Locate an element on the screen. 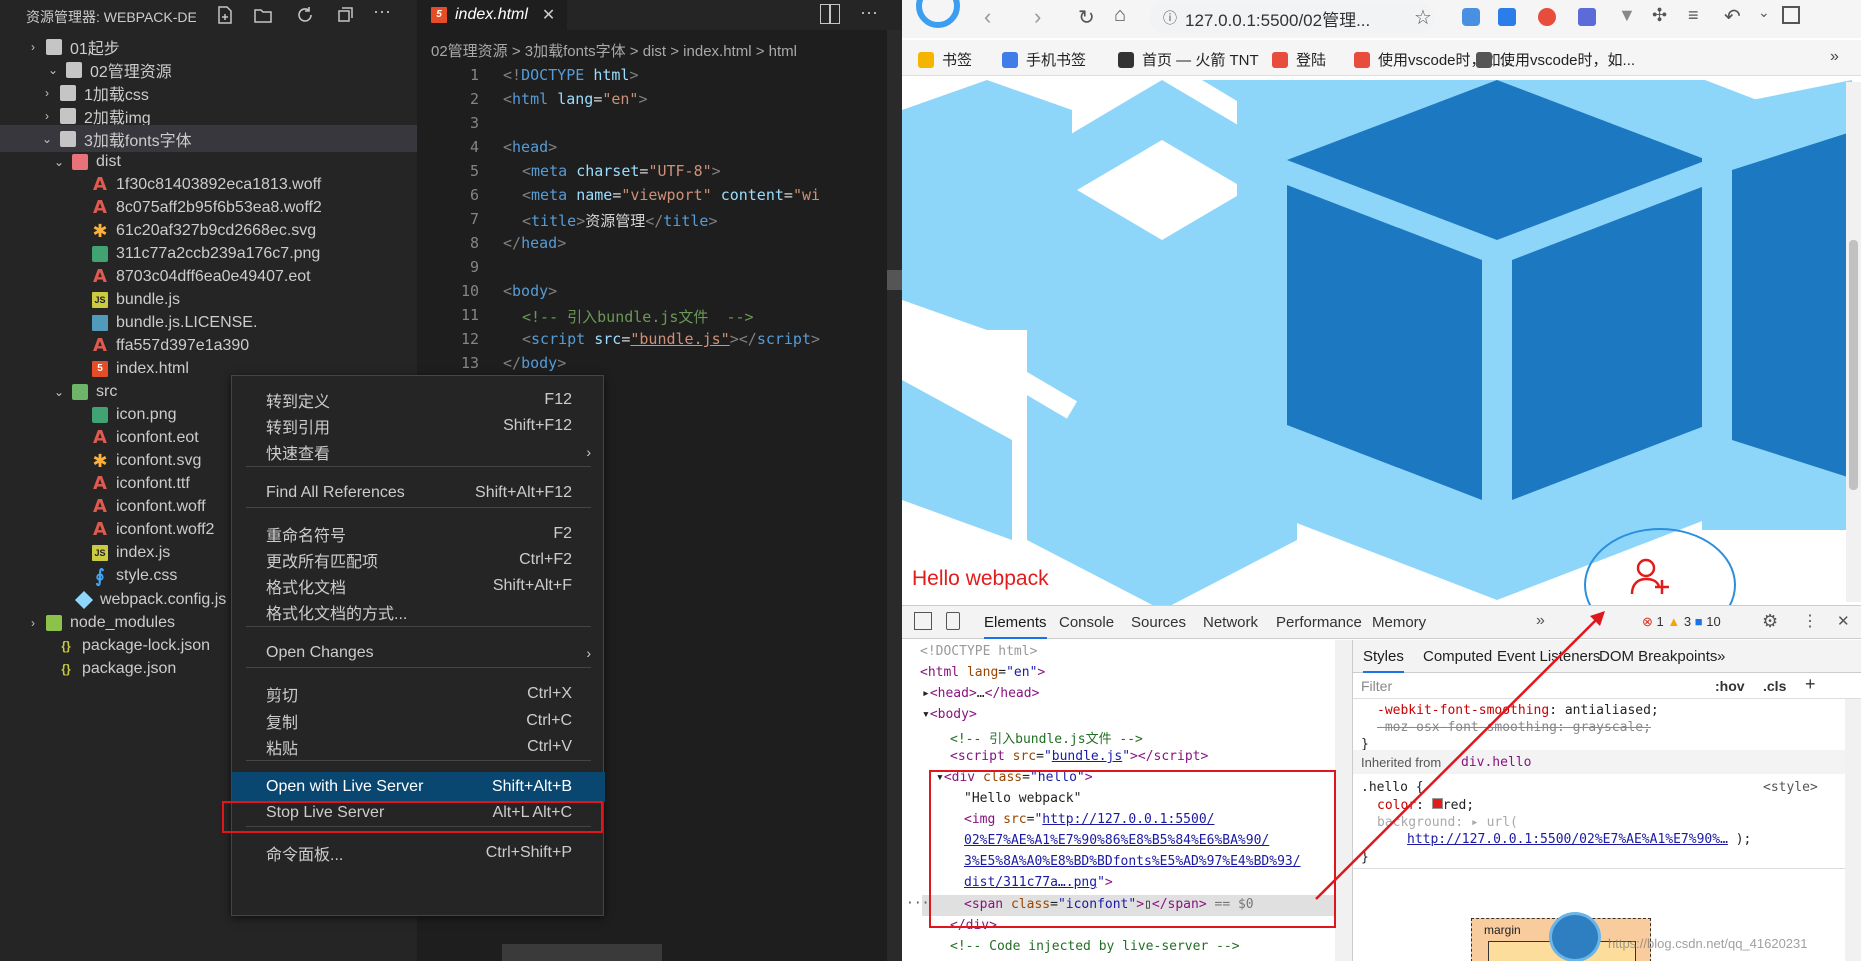 This screenshot has height=961, width=1861. styles-tab: Event Listeners is located at coordinates (1548, 656).